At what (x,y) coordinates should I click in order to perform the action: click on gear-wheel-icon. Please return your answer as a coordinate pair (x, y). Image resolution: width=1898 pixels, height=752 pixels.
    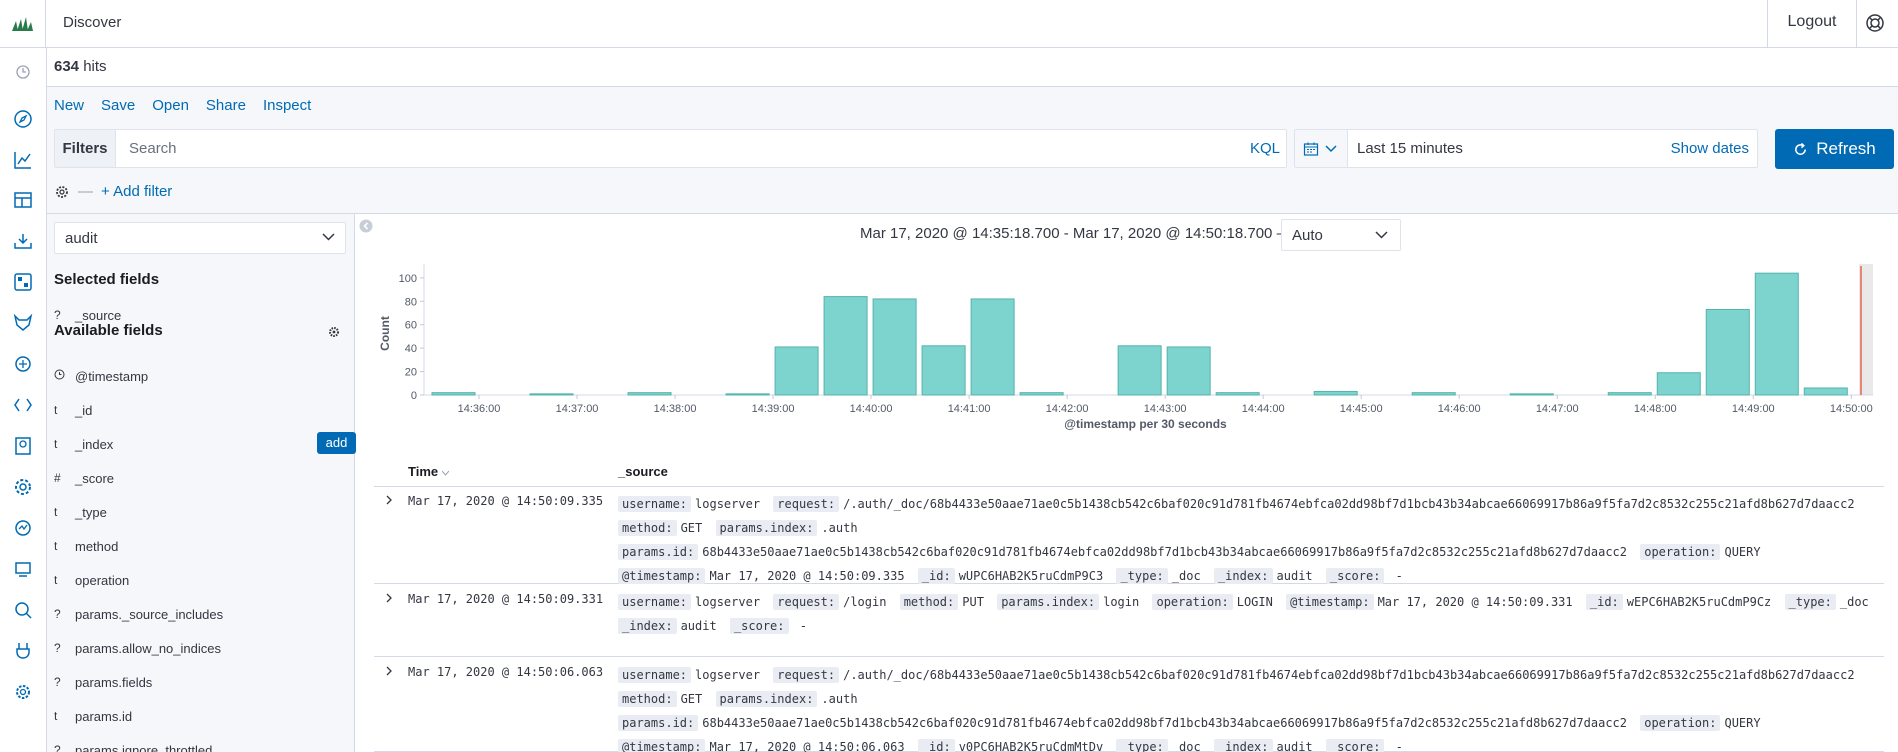
    Looking at the image, I should click on (23, 487).